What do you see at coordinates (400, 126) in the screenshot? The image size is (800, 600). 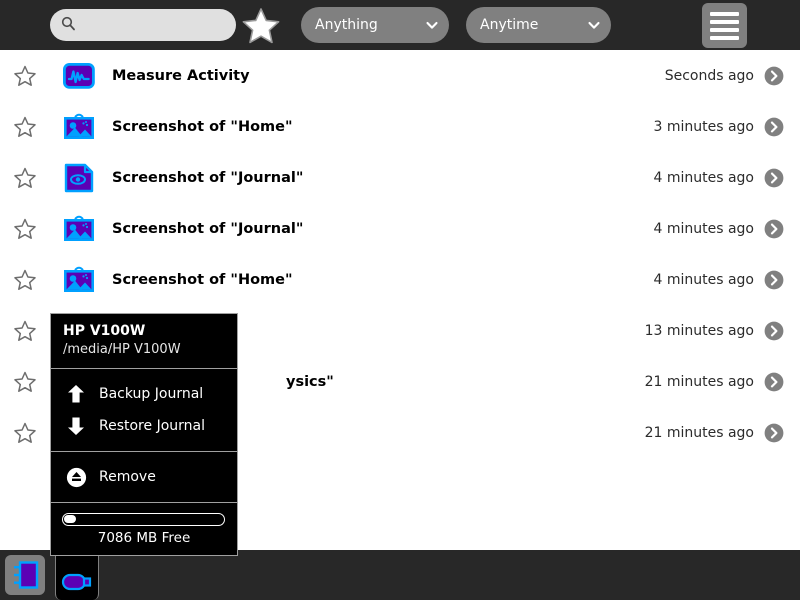 I see `journal-entry-row: Screenshot of "Home" 3 minutes ago` at bounding box center [400, 126].